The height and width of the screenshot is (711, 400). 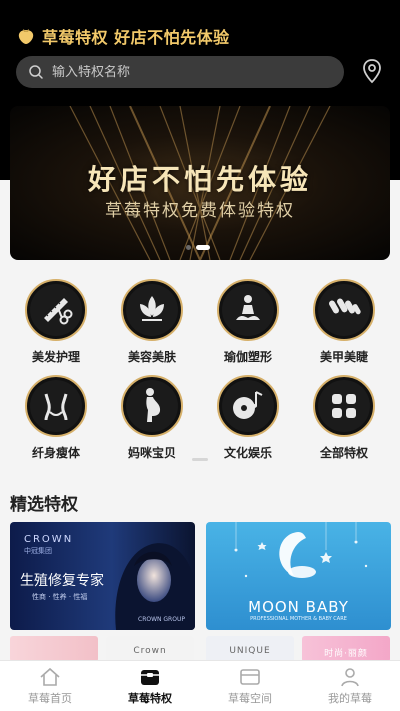 I want to click on category-beauty: 美容美肤, so click(x=152, y=323).